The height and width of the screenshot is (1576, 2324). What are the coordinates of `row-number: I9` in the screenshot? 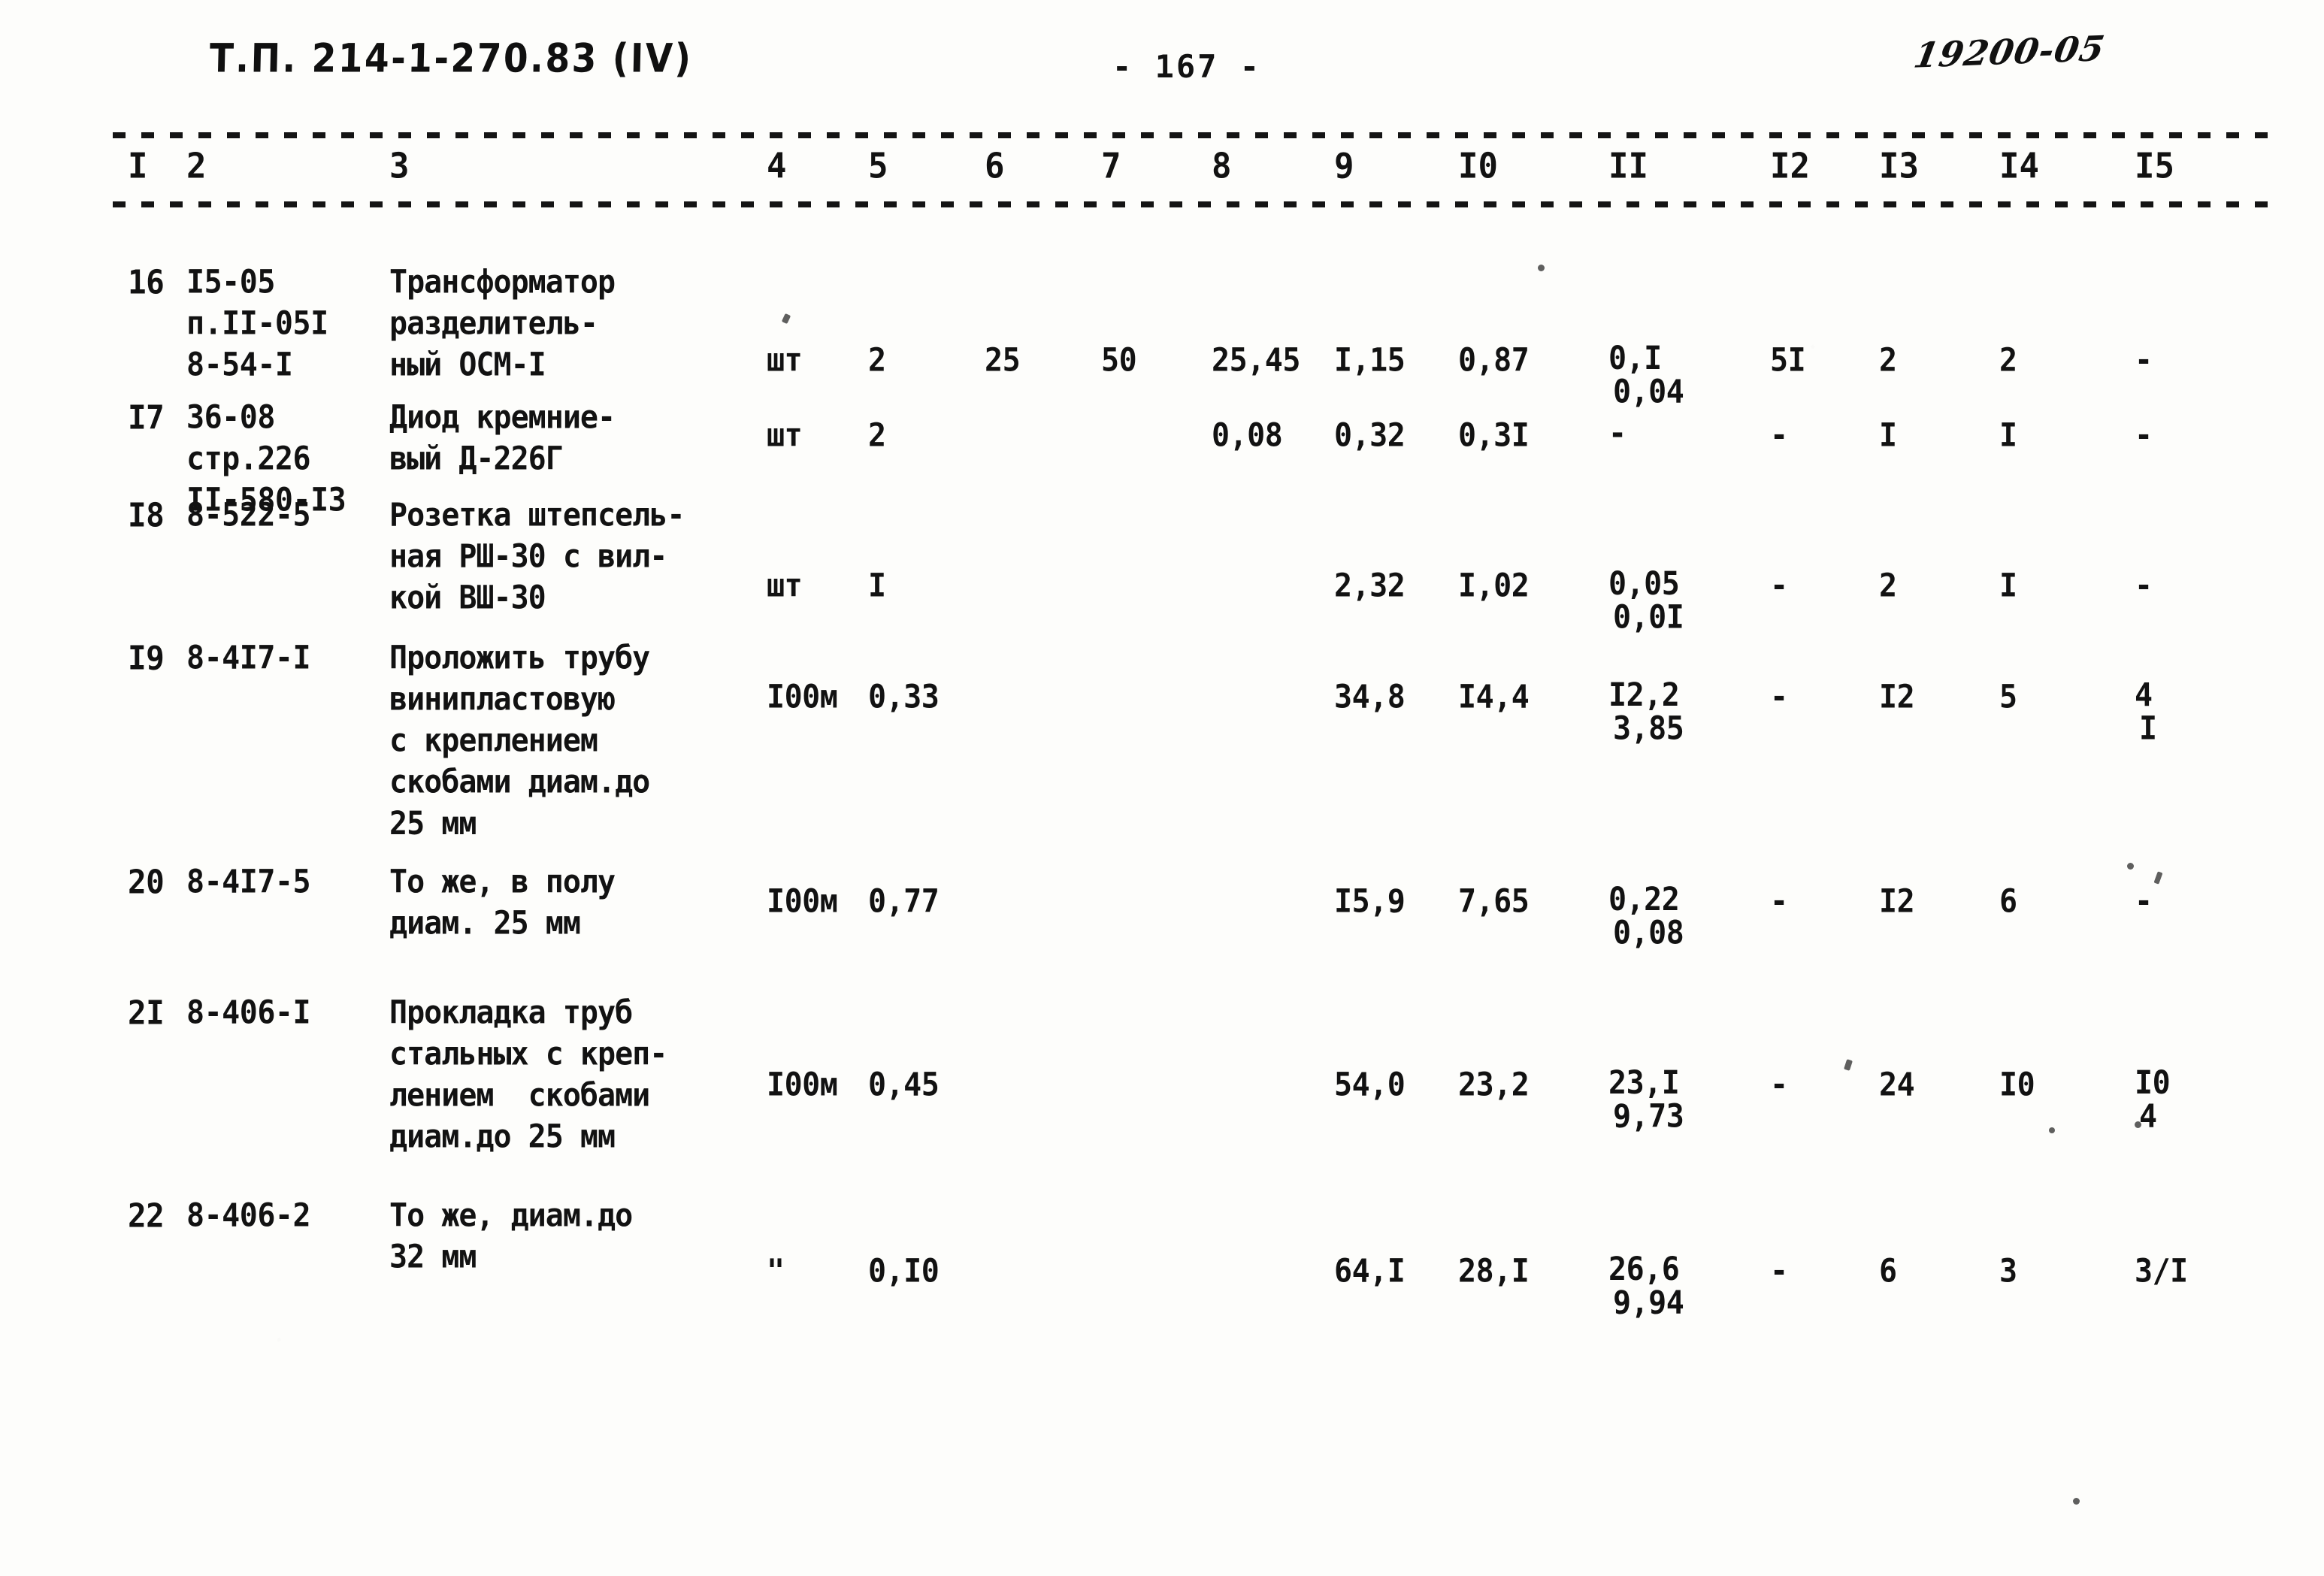 It's located at (146, 658).